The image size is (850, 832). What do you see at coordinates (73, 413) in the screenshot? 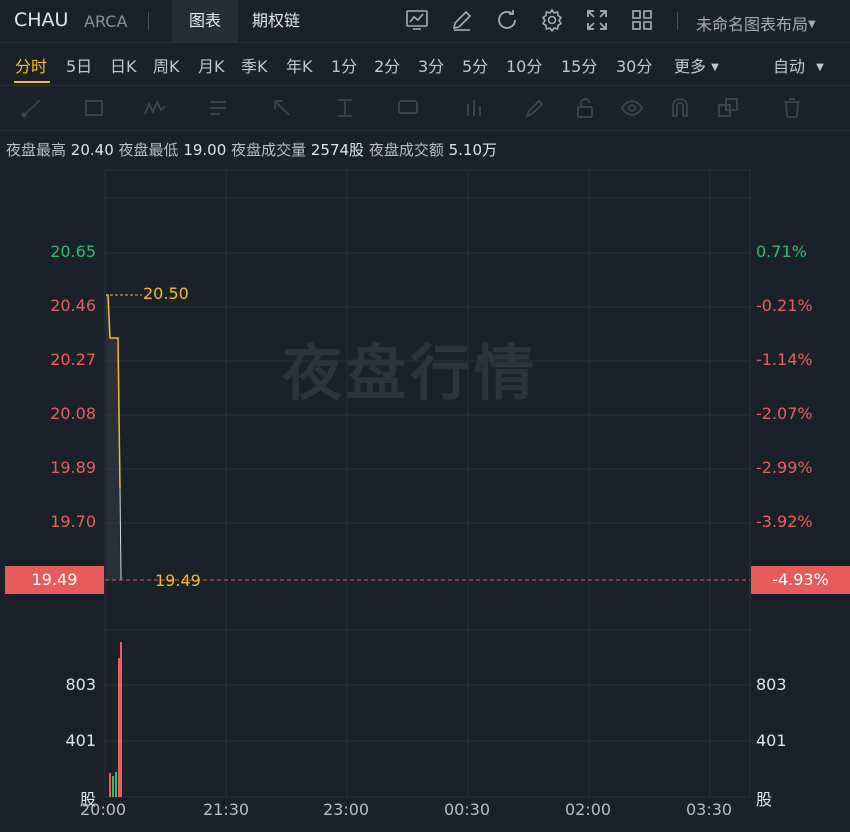
I see `price-axis-label: 20.08` at bounding box center [73, 413].